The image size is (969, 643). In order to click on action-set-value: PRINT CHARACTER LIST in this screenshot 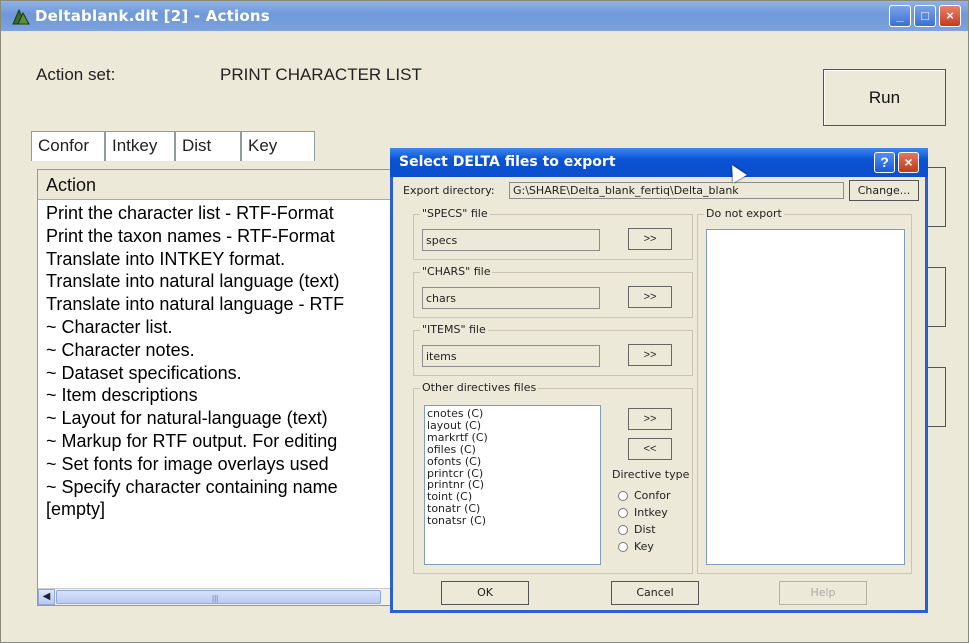, I will do `click(321, 74)`.